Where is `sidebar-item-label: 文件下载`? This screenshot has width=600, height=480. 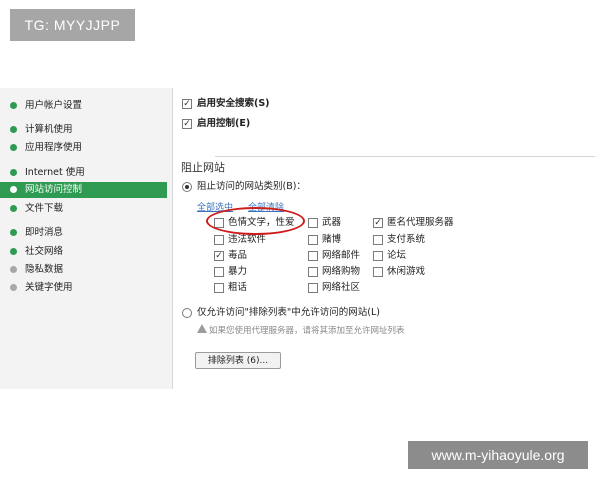
sidebar-item-label: 文件下载 is located at coordinates (44, 208).